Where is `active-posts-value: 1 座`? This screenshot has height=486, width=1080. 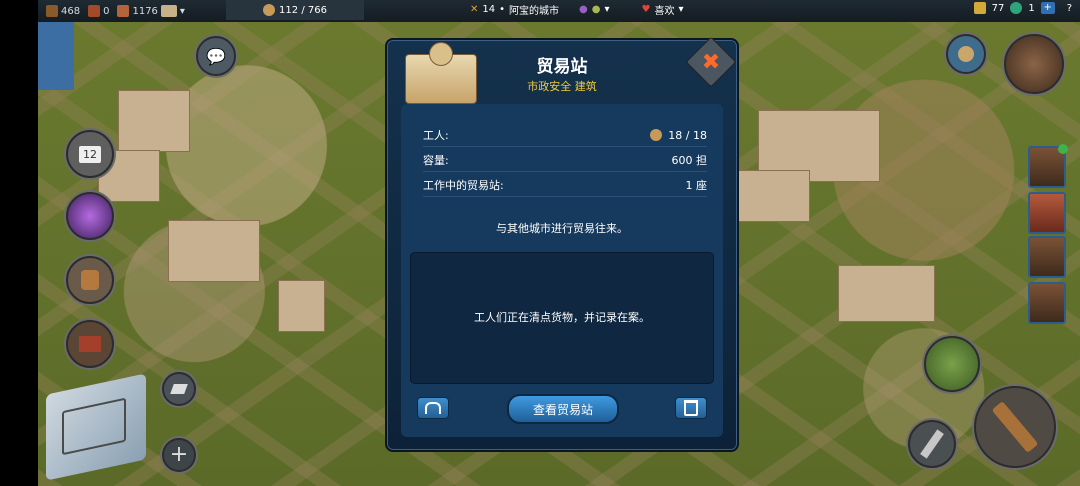
active-posts-value: 1 座 is located at coordinates (696, 185).